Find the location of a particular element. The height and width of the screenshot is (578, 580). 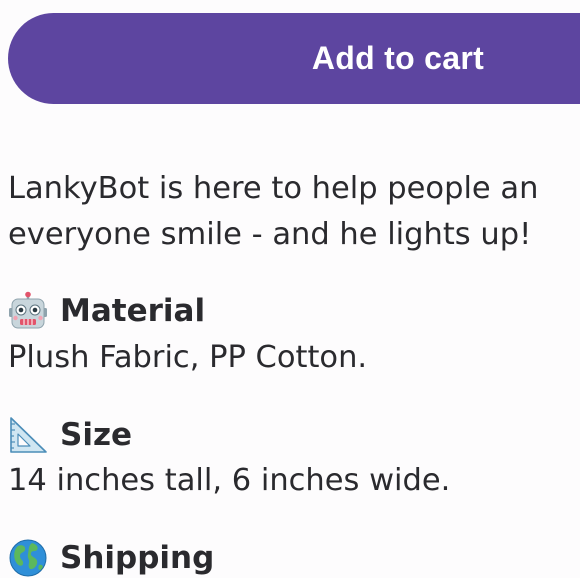

spec-heading-material: Material is located at coordinates (106, 311).